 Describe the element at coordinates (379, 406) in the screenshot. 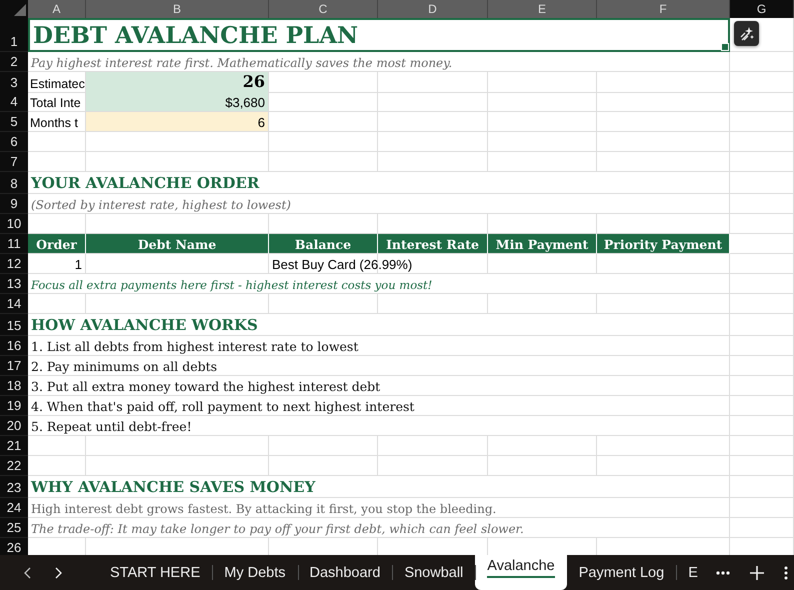

I see `merged-cell: 4. When that's paid off, roll payment to next highest interest` at that location.